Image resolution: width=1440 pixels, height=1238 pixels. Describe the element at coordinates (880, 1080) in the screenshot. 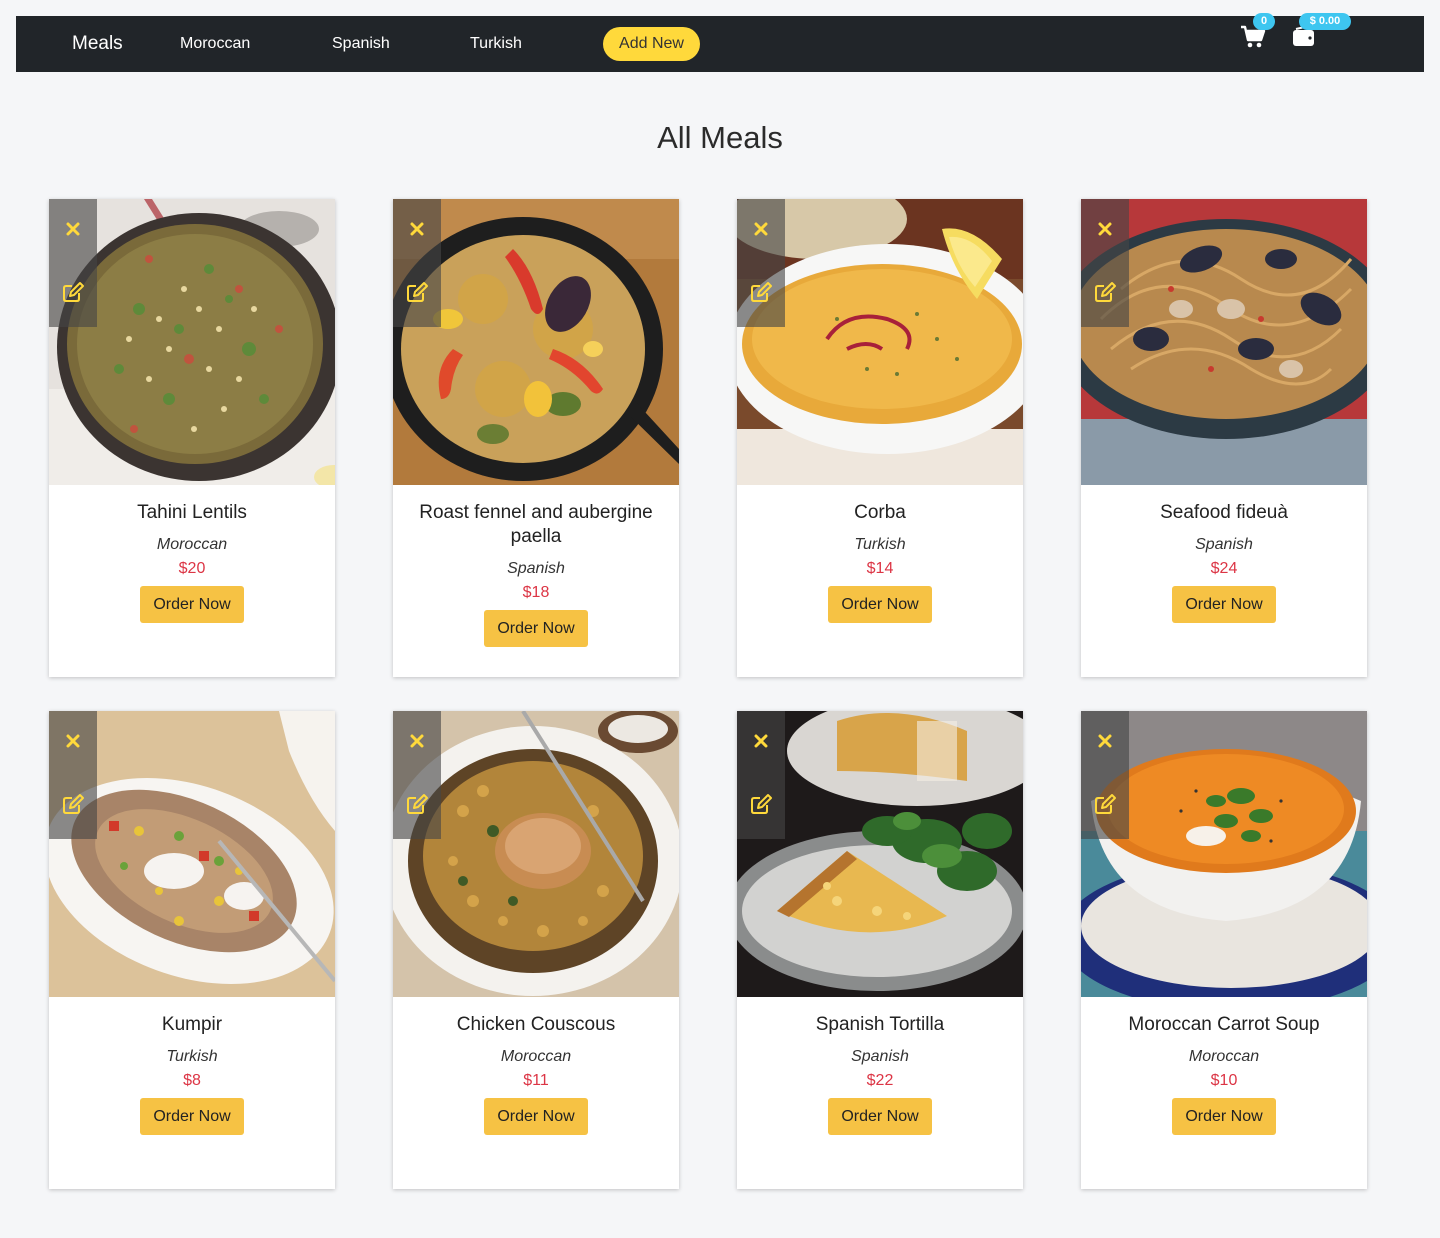

I see `meal-price: $22` at that location.